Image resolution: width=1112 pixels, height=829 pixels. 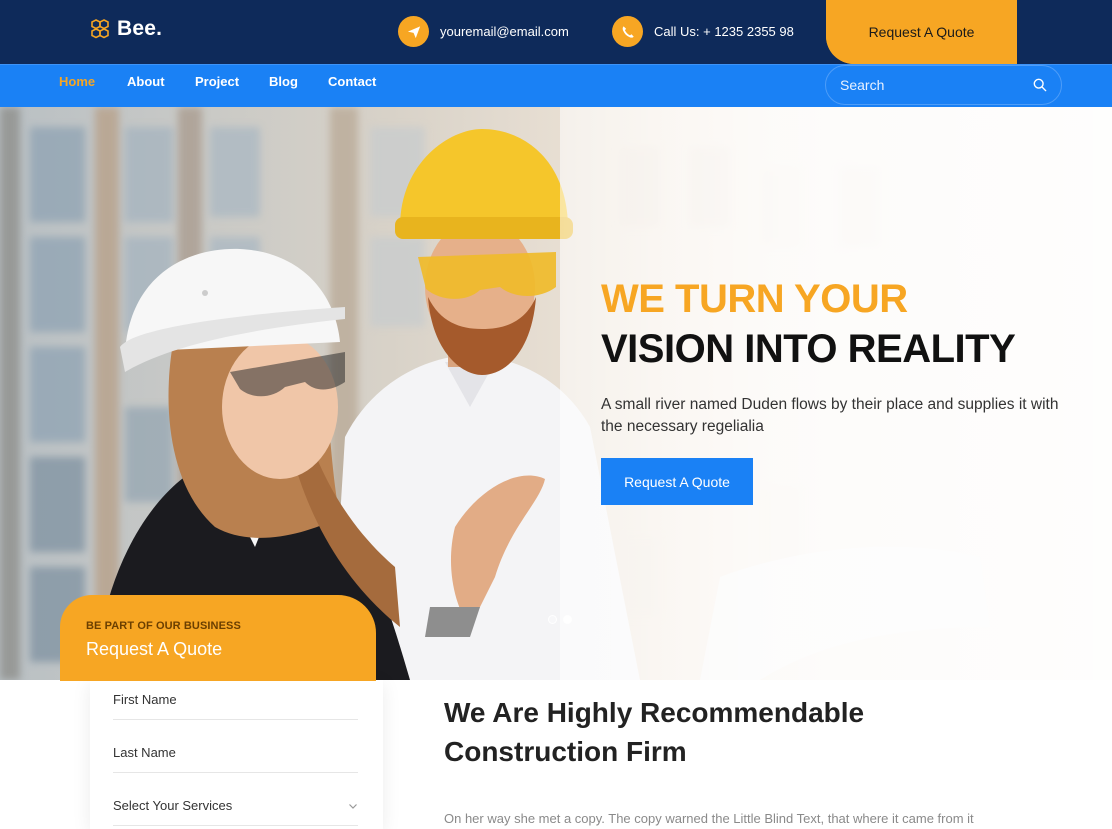 I want to click on email-contact: youremail@email.com, so click(x=483, y=31).